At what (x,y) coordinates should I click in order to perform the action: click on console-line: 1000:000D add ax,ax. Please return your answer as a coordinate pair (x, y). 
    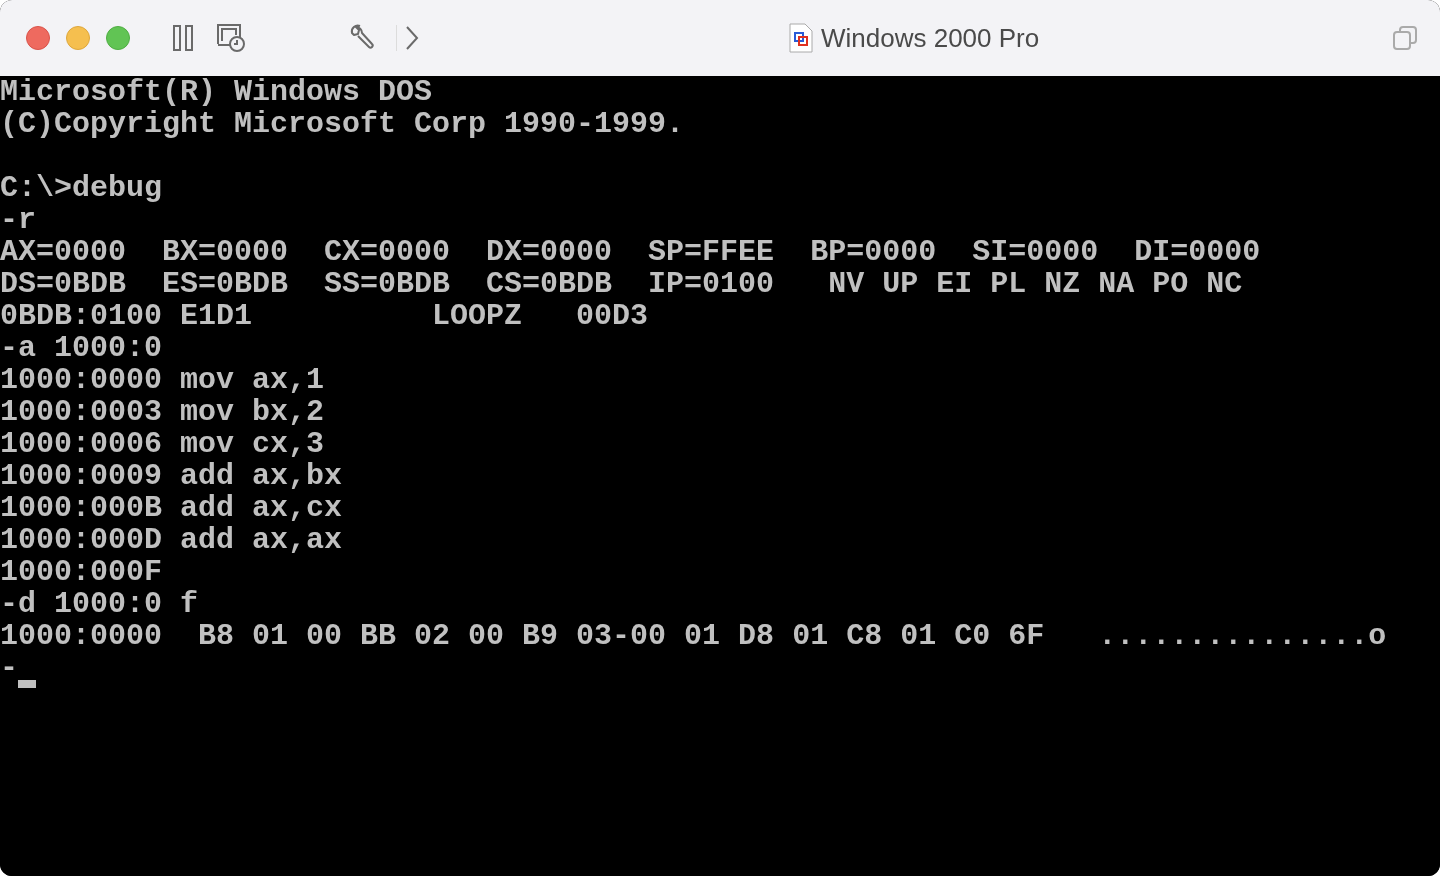
    Looking at the image, I should click on (171, 540).